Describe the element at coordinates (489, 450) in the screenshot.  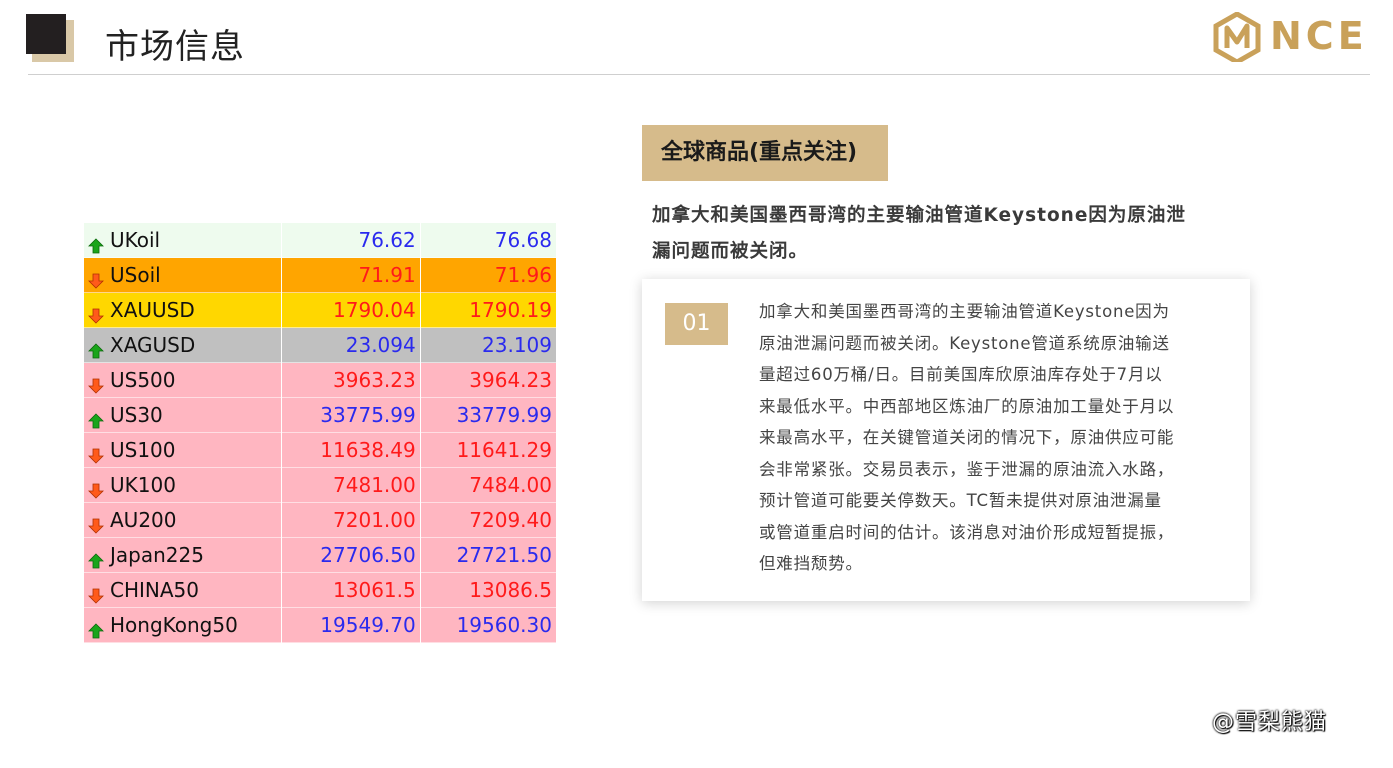
I see `ask-price: 11641.29` at that location.